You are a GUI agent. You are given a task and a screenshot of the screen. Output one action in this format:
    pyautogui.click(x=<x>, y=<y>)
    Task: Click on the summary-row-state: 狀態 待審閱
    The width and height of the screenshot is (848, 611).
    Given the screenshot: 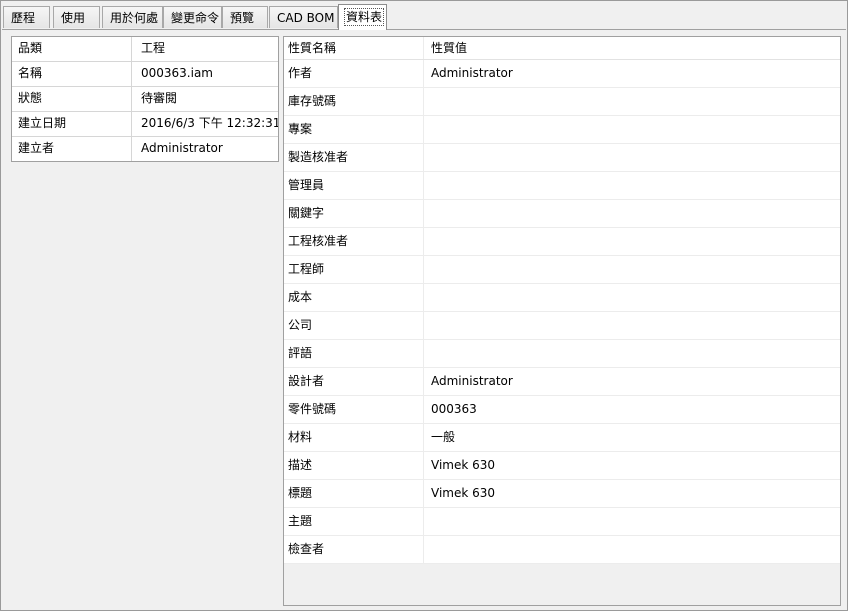 What is the action you would take?
    pyautogui.click(x=145, y=99)
    